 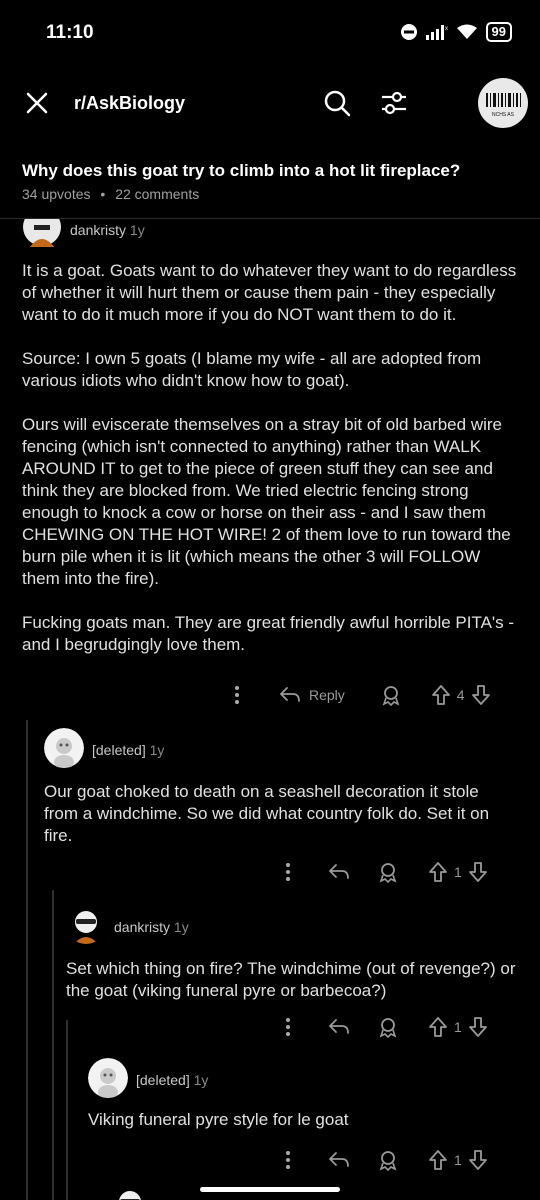 What do you see at coordinates (436, 32) in the screenshot?
I see `signal-icon: x` at bounding box center [436, 32].